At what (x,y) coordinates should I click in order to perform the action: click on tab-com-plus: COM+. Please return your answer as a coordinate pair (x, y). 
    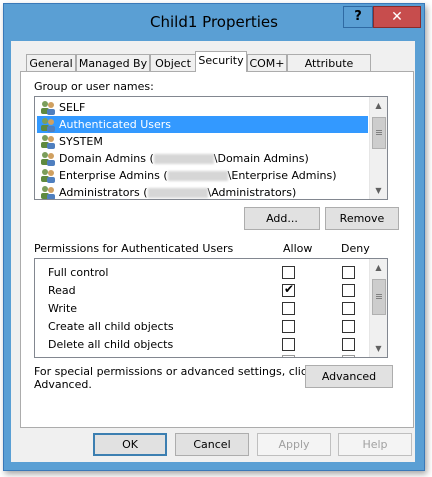
    Looking at the image, I should click on (267, 63).